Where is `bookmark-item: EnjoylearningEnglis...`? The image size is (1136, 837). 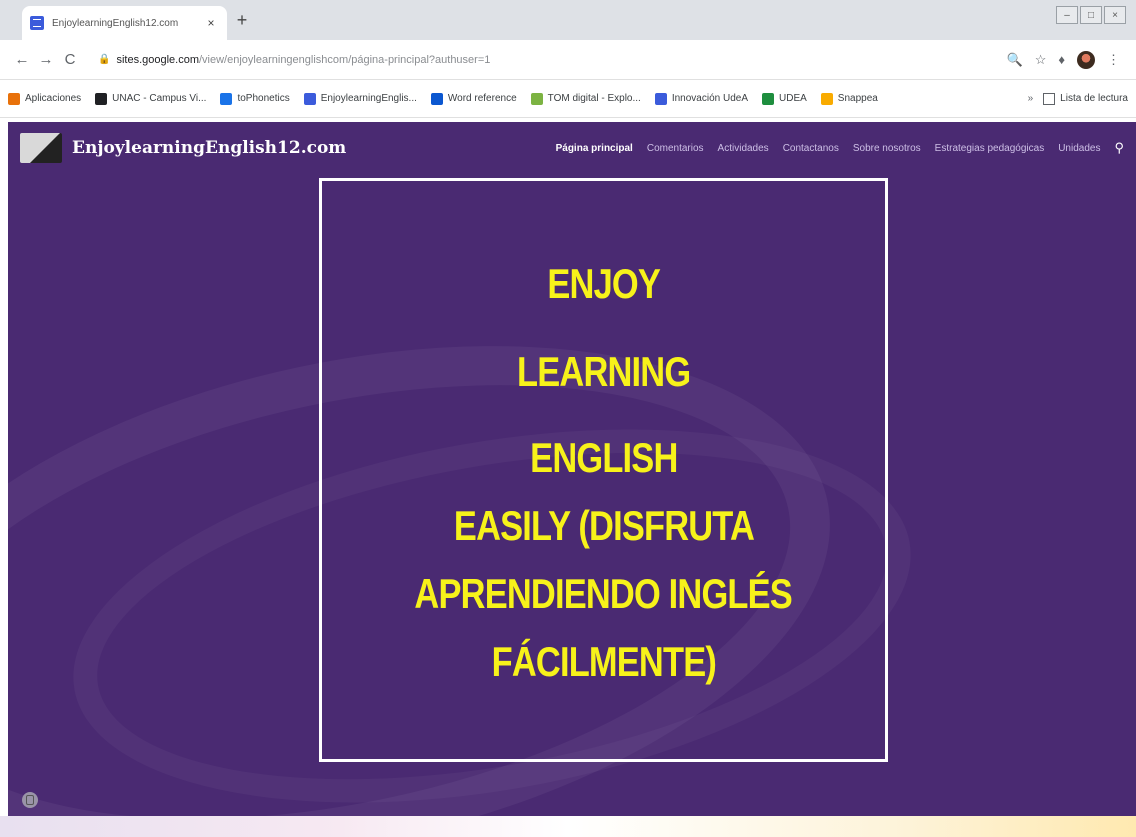
bookmark-item: EnjoylearningEnglis... is located at coordinates (360, 98).